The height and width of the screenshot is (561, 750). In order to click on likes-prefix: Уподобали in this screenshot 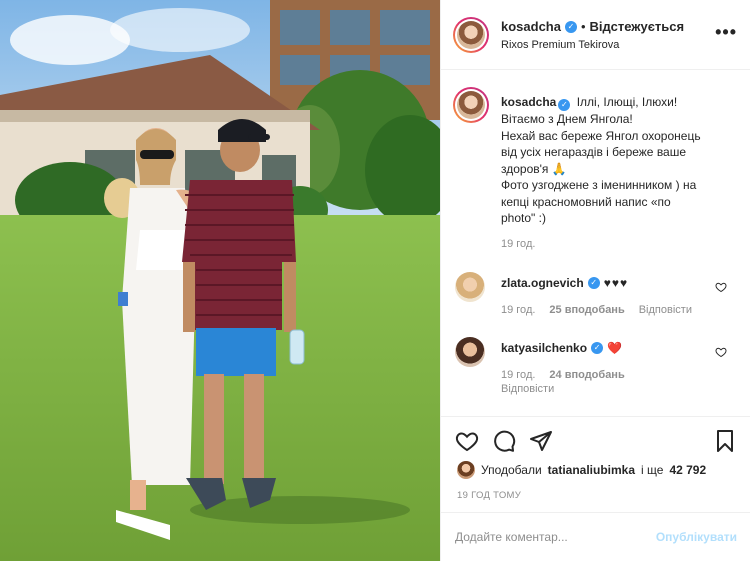, I will do `click(511, 470)`.